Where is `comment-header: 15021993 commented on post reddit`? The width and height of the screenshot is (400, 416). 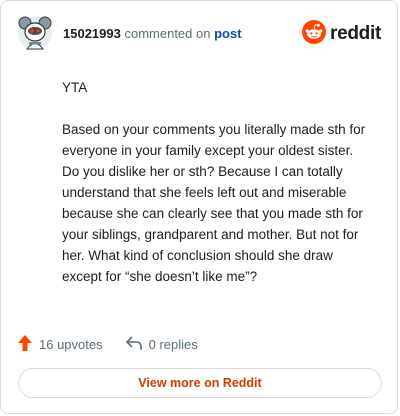 comment-header: 15021993 commented on post reddit is located at coordinates (199, 34).